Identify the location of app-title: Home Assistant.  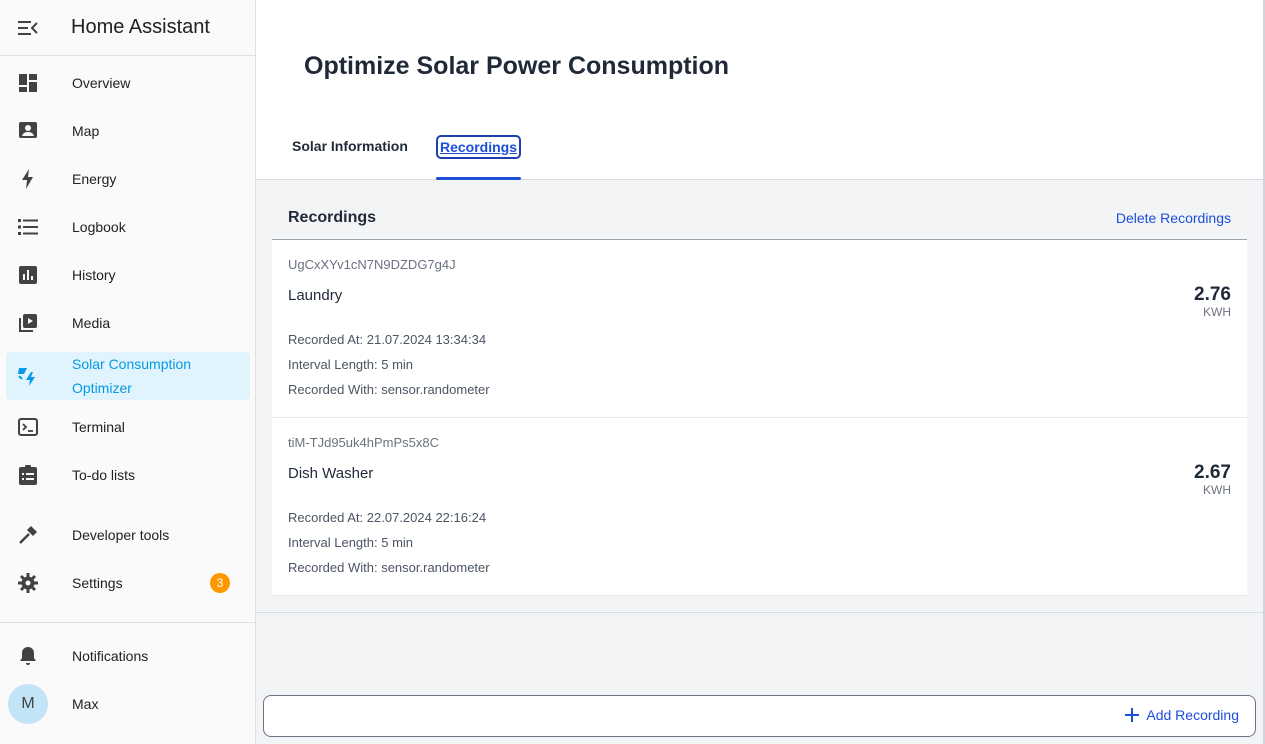
(140, 27).